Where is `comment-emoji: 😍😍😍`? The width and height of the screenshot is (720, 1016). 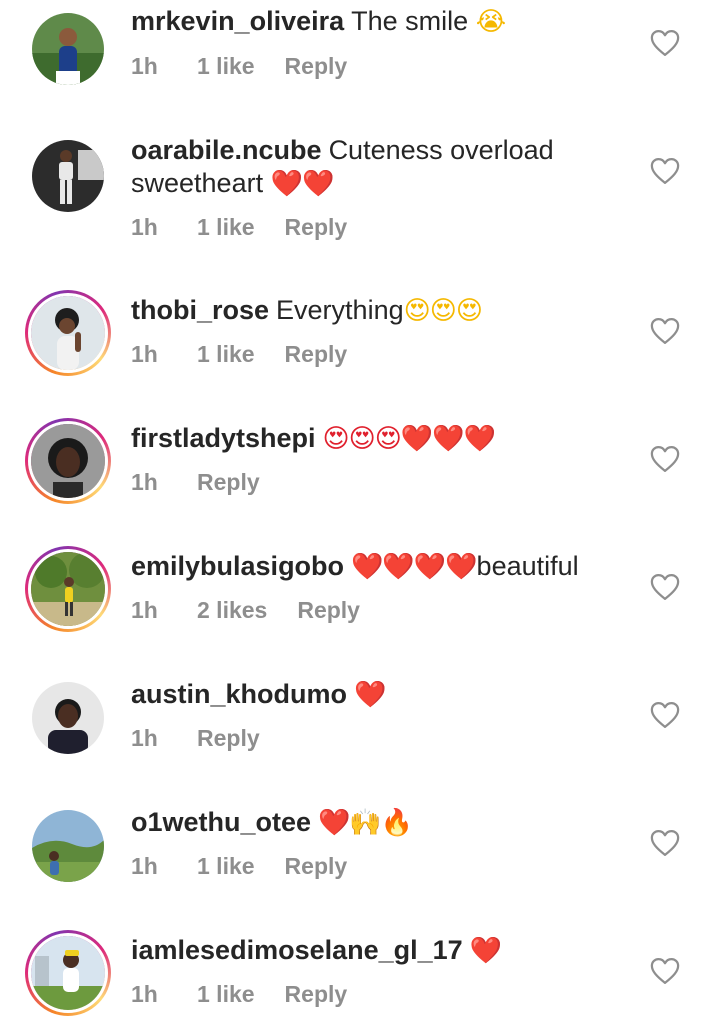 comment-emoji: 😍😍😍 is located at coordinates (443, 311).